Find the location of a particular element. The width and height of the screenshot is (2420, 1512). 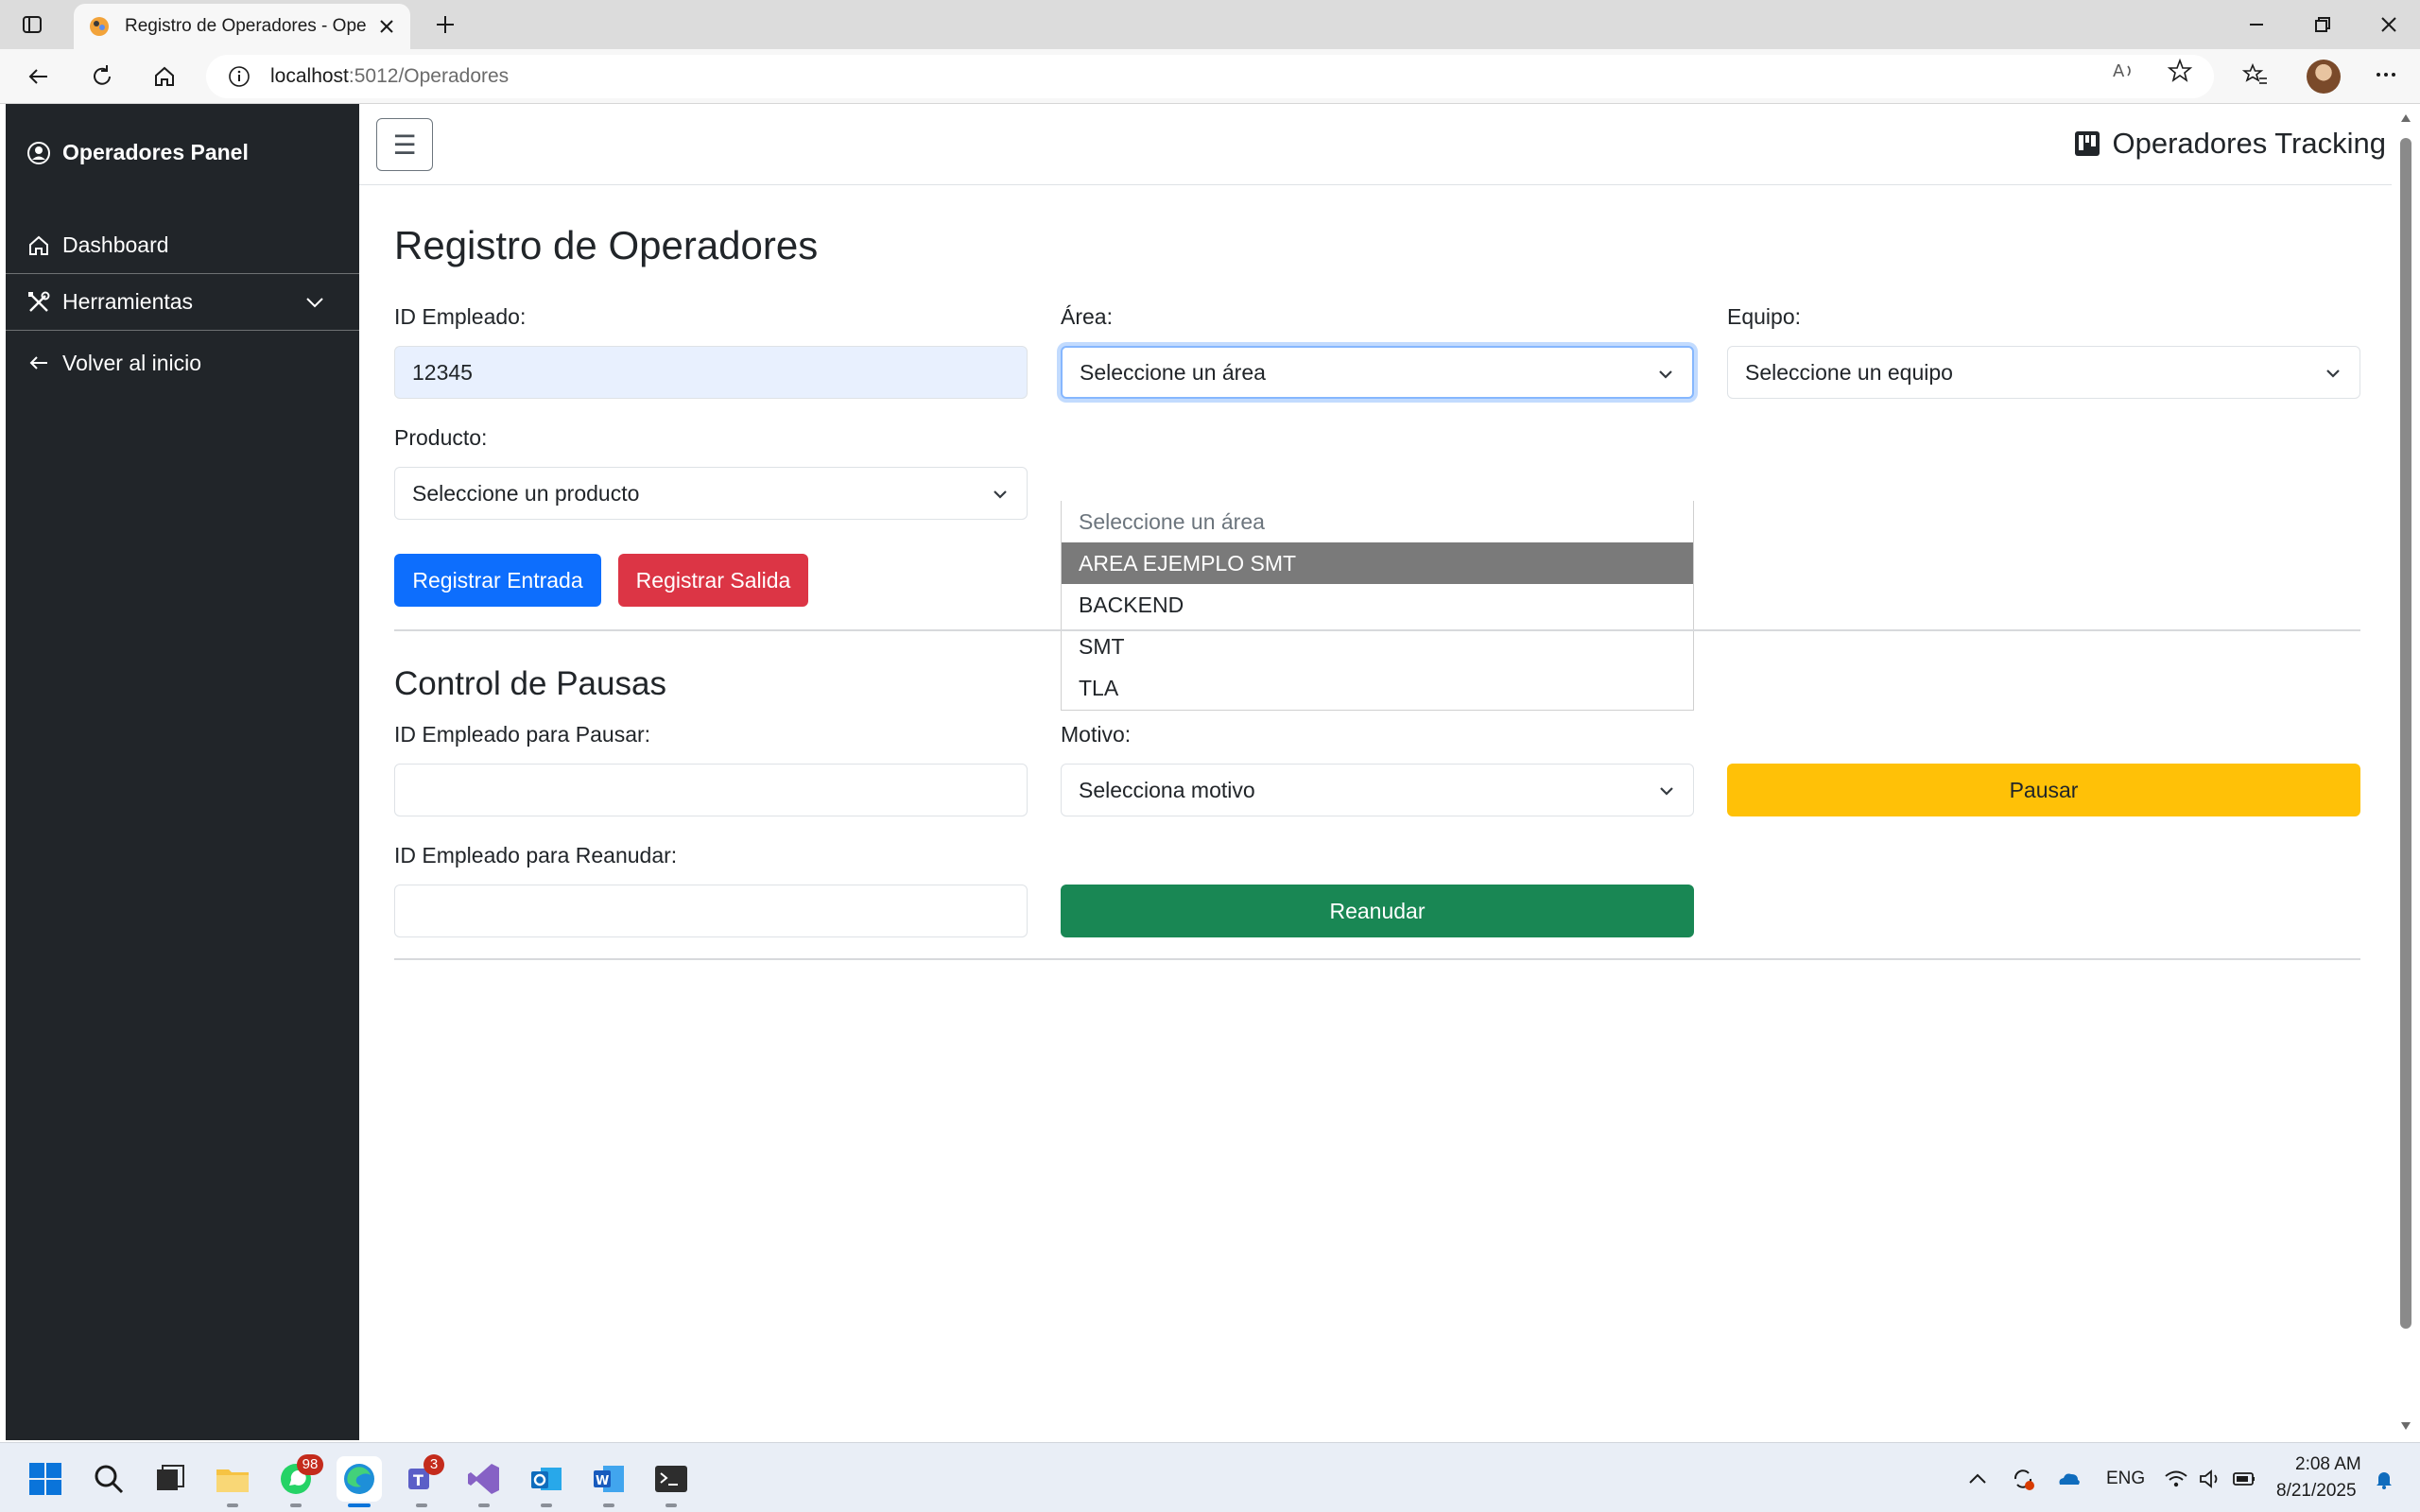

word-icon: W is located at coordinates (609, 1479).